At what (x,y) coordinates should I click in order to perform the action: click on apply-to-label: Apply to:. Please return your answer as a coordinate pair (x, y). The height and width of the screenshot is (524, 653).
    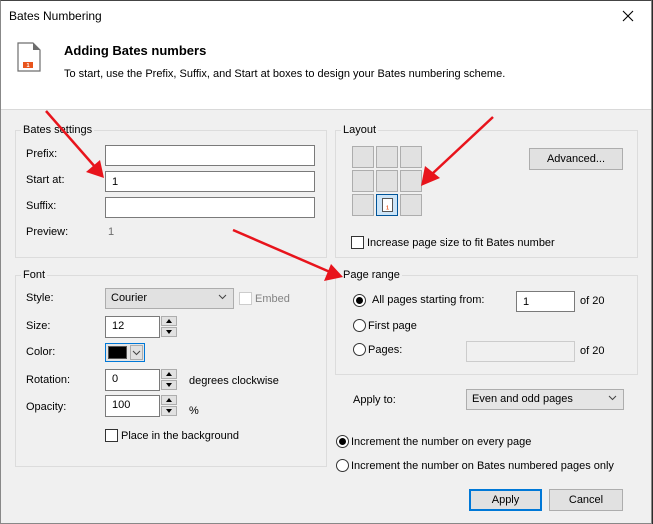
    Looking at the image, I should click on (374, 400).